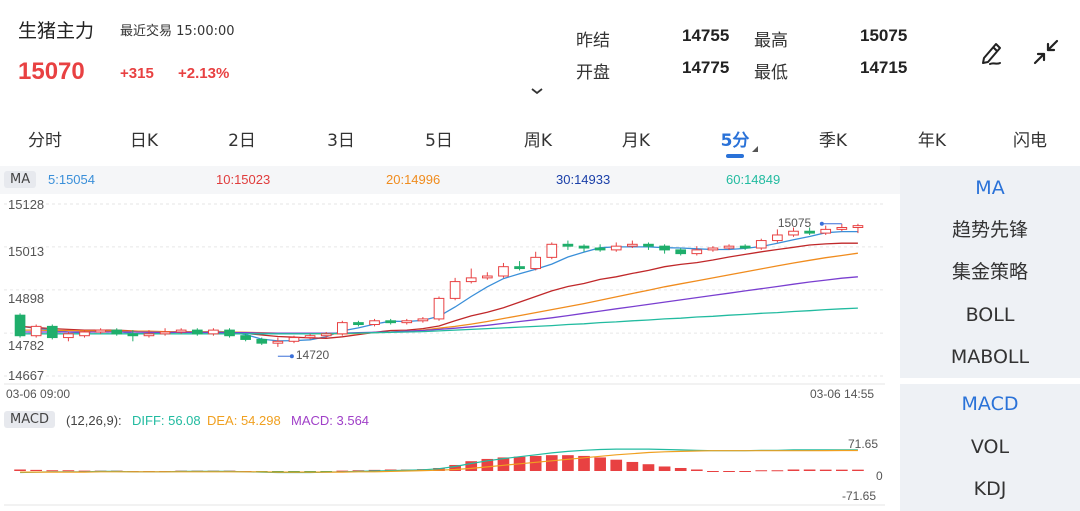  What do you see at coordinates (29, 419) in the screenshot?
I see `macd-badge: MACD` at bounding box center [29, 419].